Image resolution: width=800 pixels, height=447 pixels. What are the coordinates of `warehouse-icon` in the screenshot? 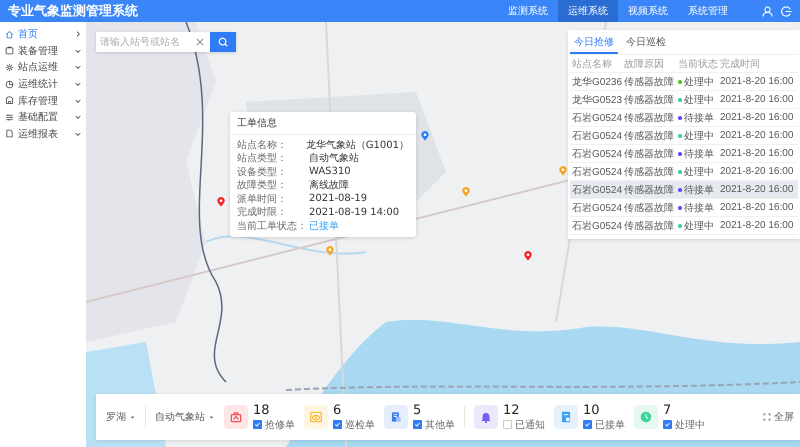 It's located at (9, 101).